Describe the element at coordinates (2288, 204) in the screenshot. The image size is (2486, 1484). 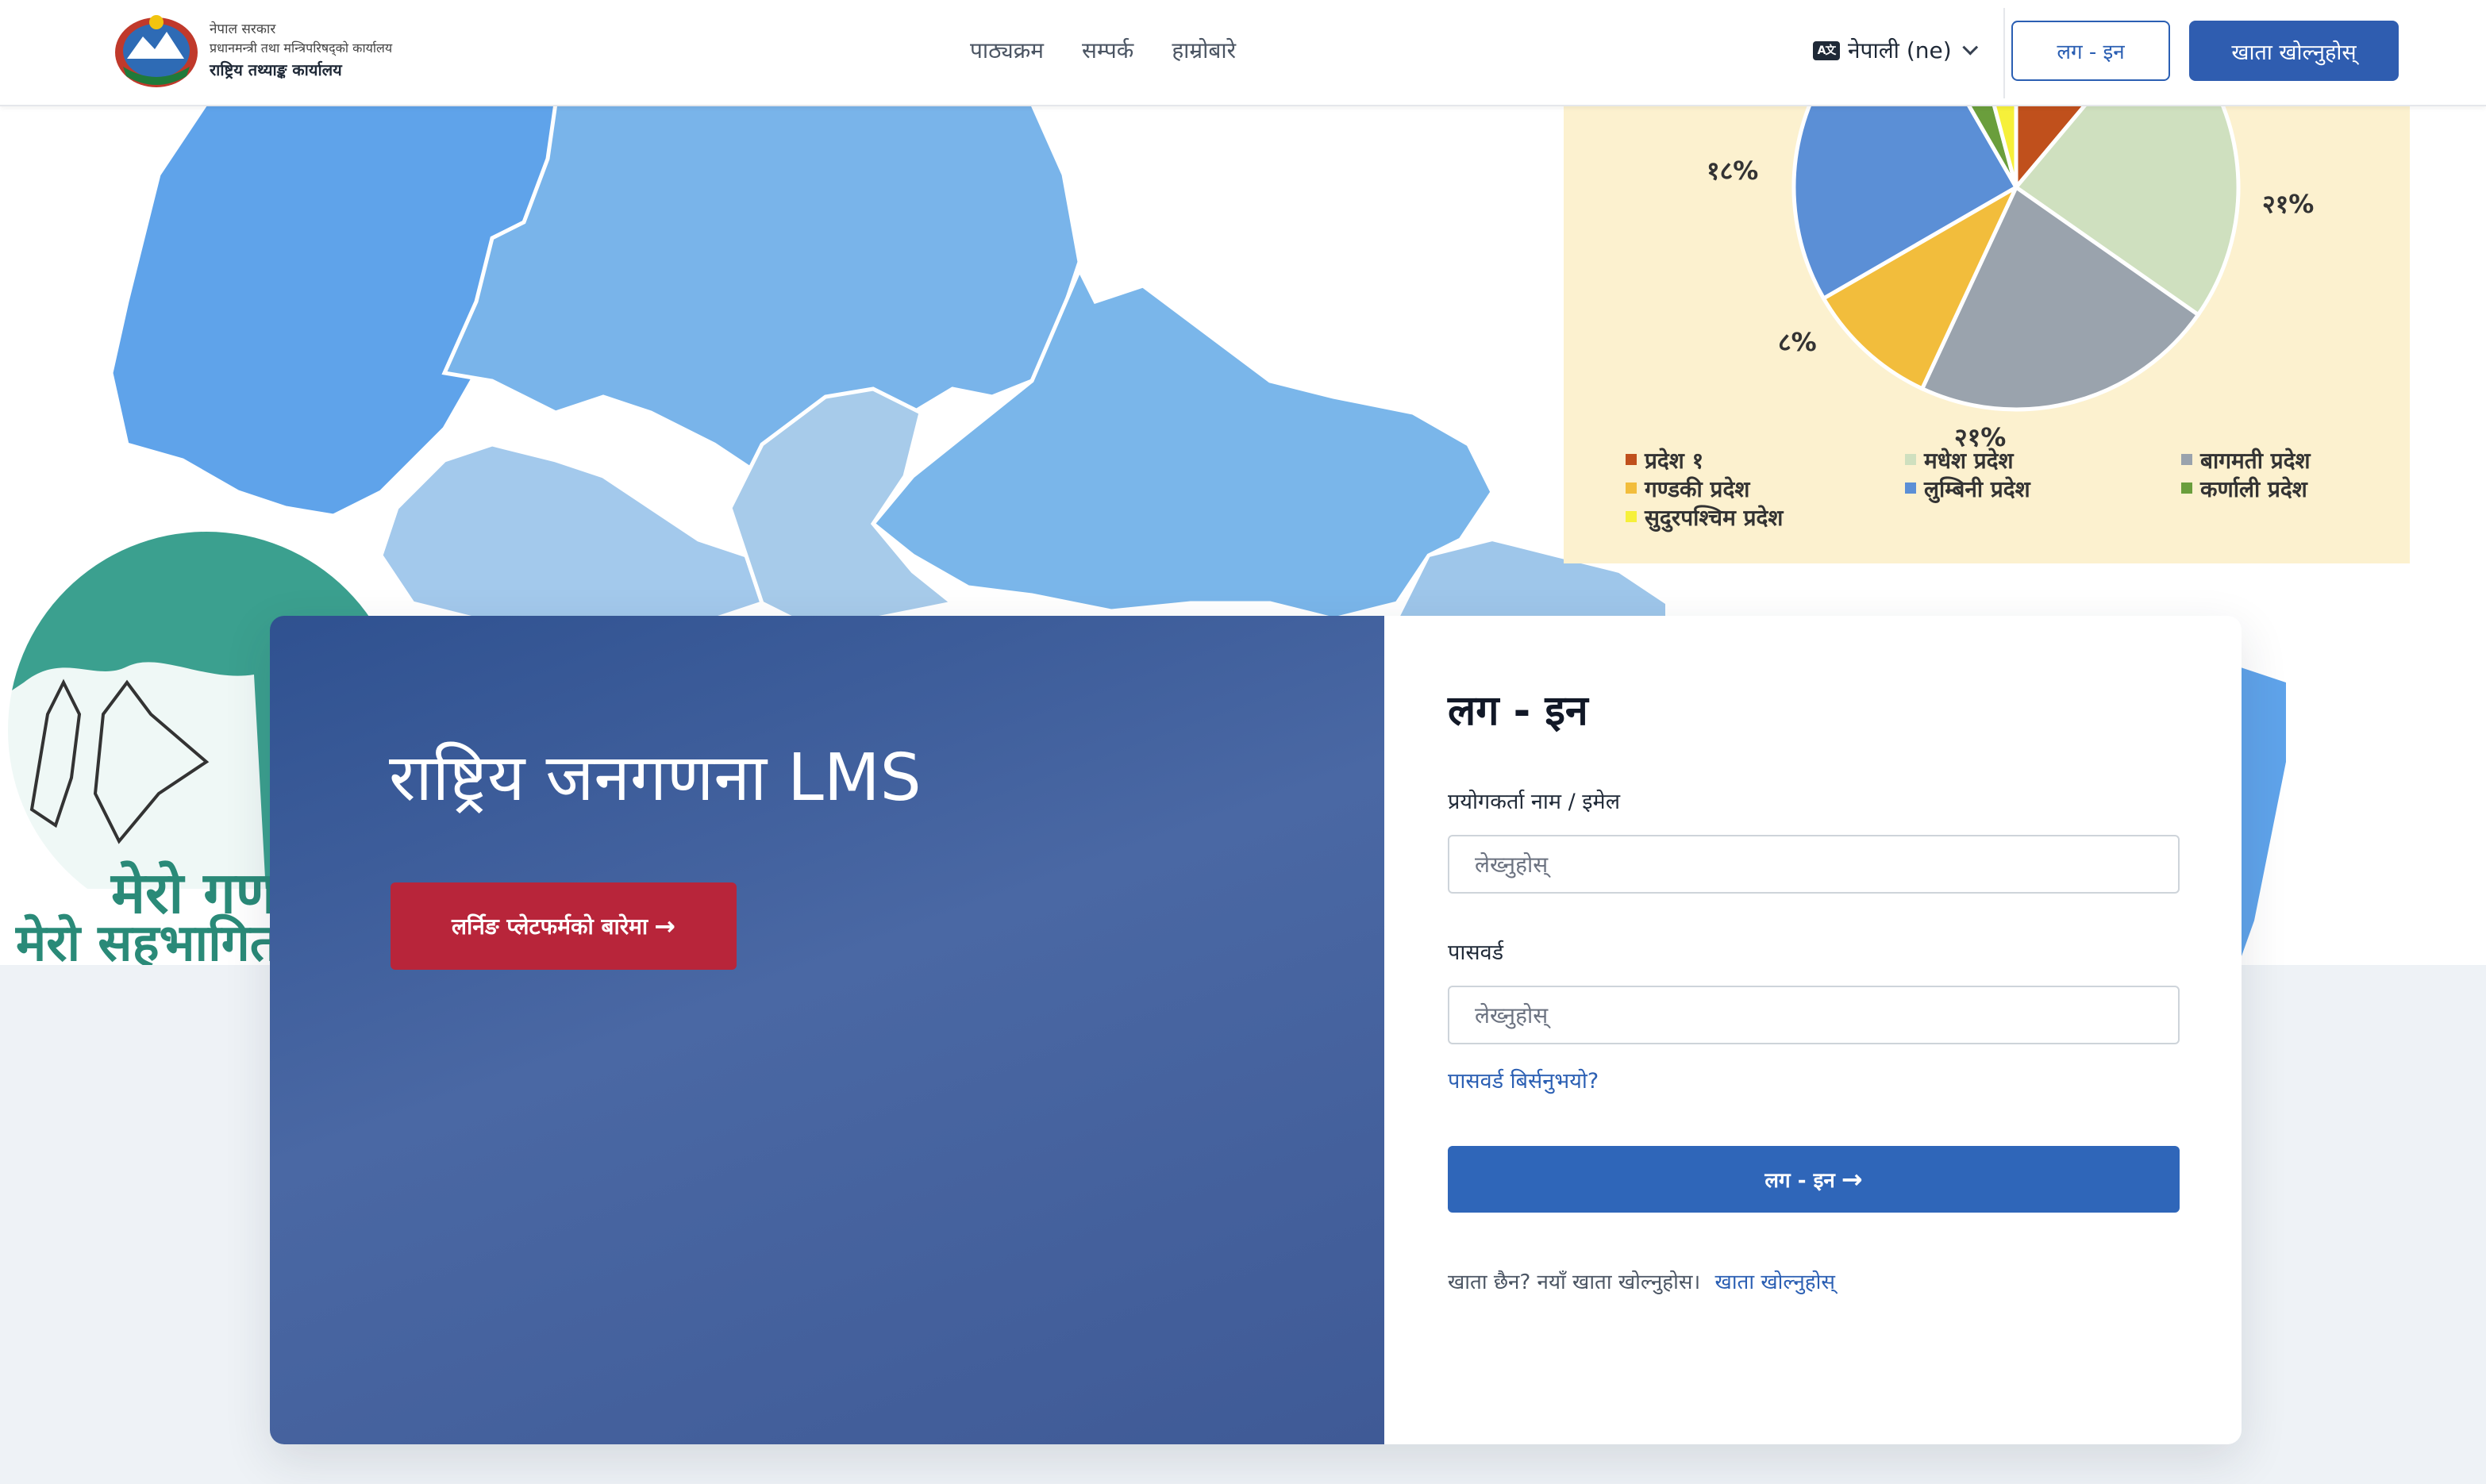
I see `pie-percent-label: २१%` at that location.